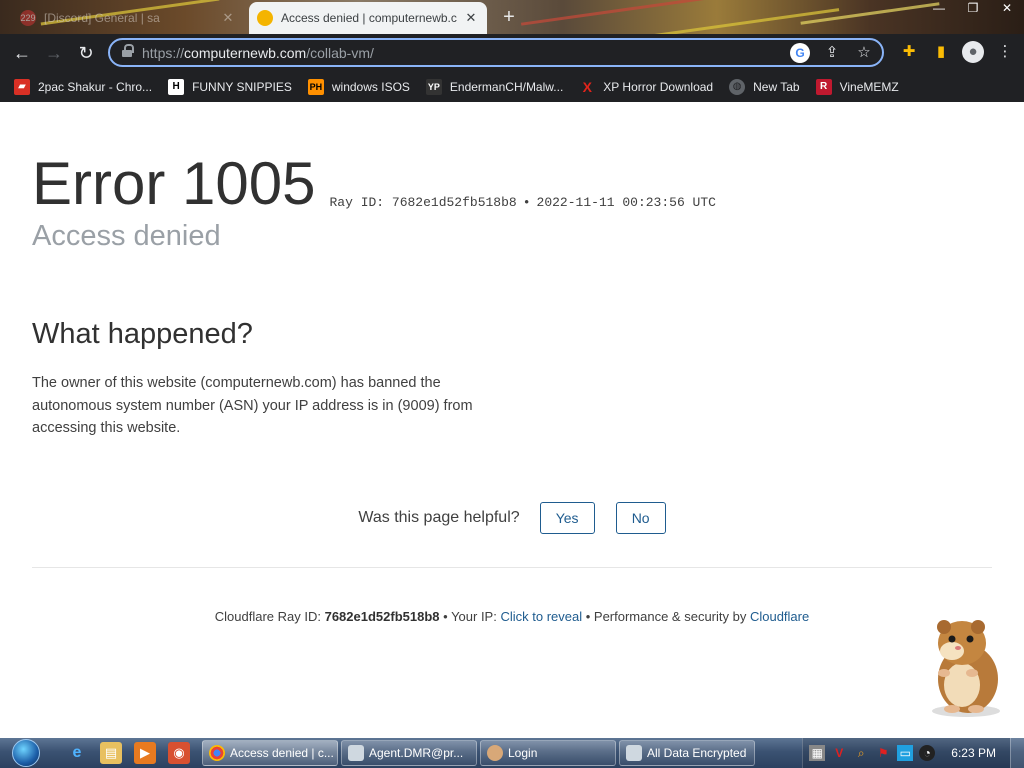 This screenshot has width=1024, height=768. What do you see at coordinates (145, 753) in the screenshot?
I see `media-player-icon: ▶` at bounding box center [145, 753].